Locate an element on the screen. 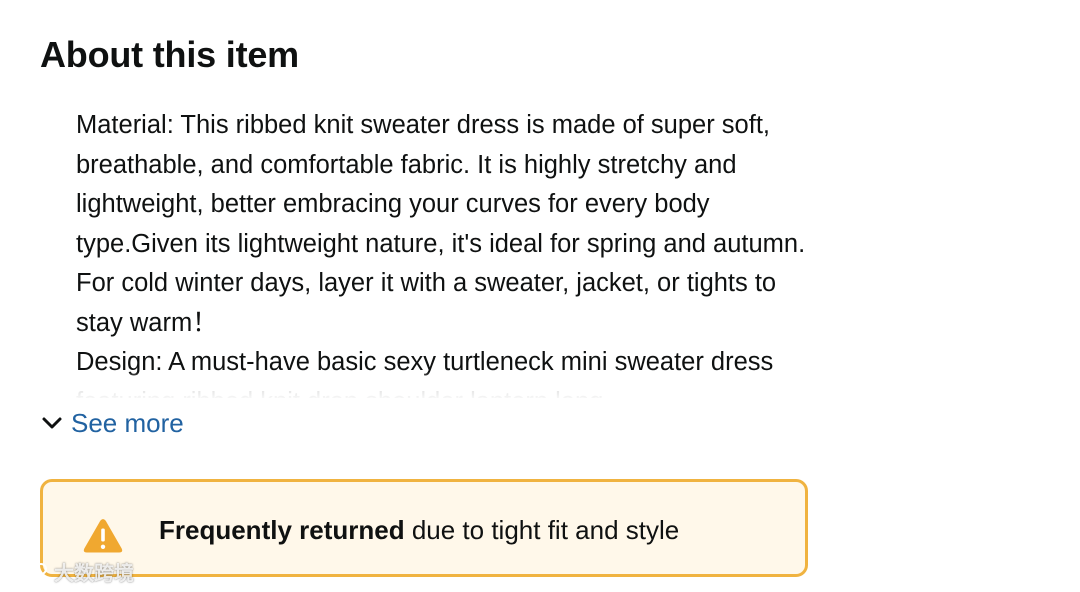  watermark-text: 大数跨境 is located at coordinates (94, 573).